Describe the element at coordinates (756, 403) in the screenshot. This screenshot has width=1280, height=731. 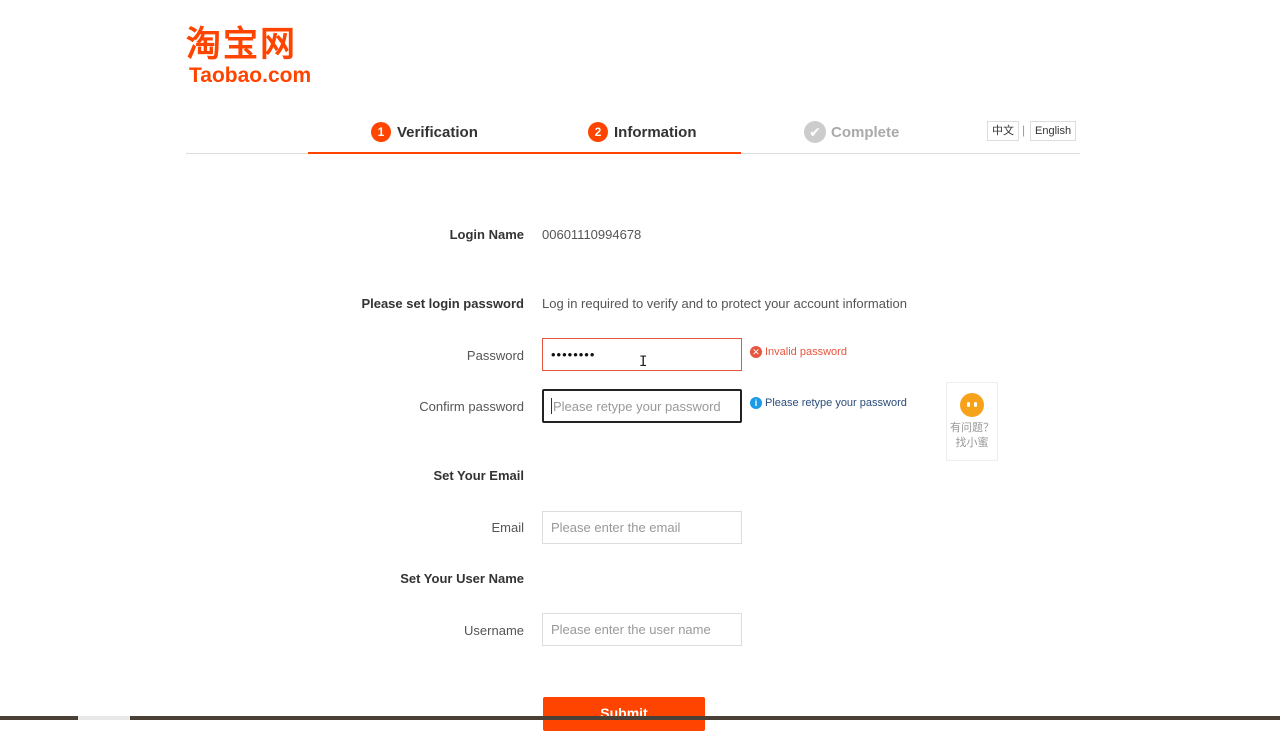
I see `info-icon: i` at that location.